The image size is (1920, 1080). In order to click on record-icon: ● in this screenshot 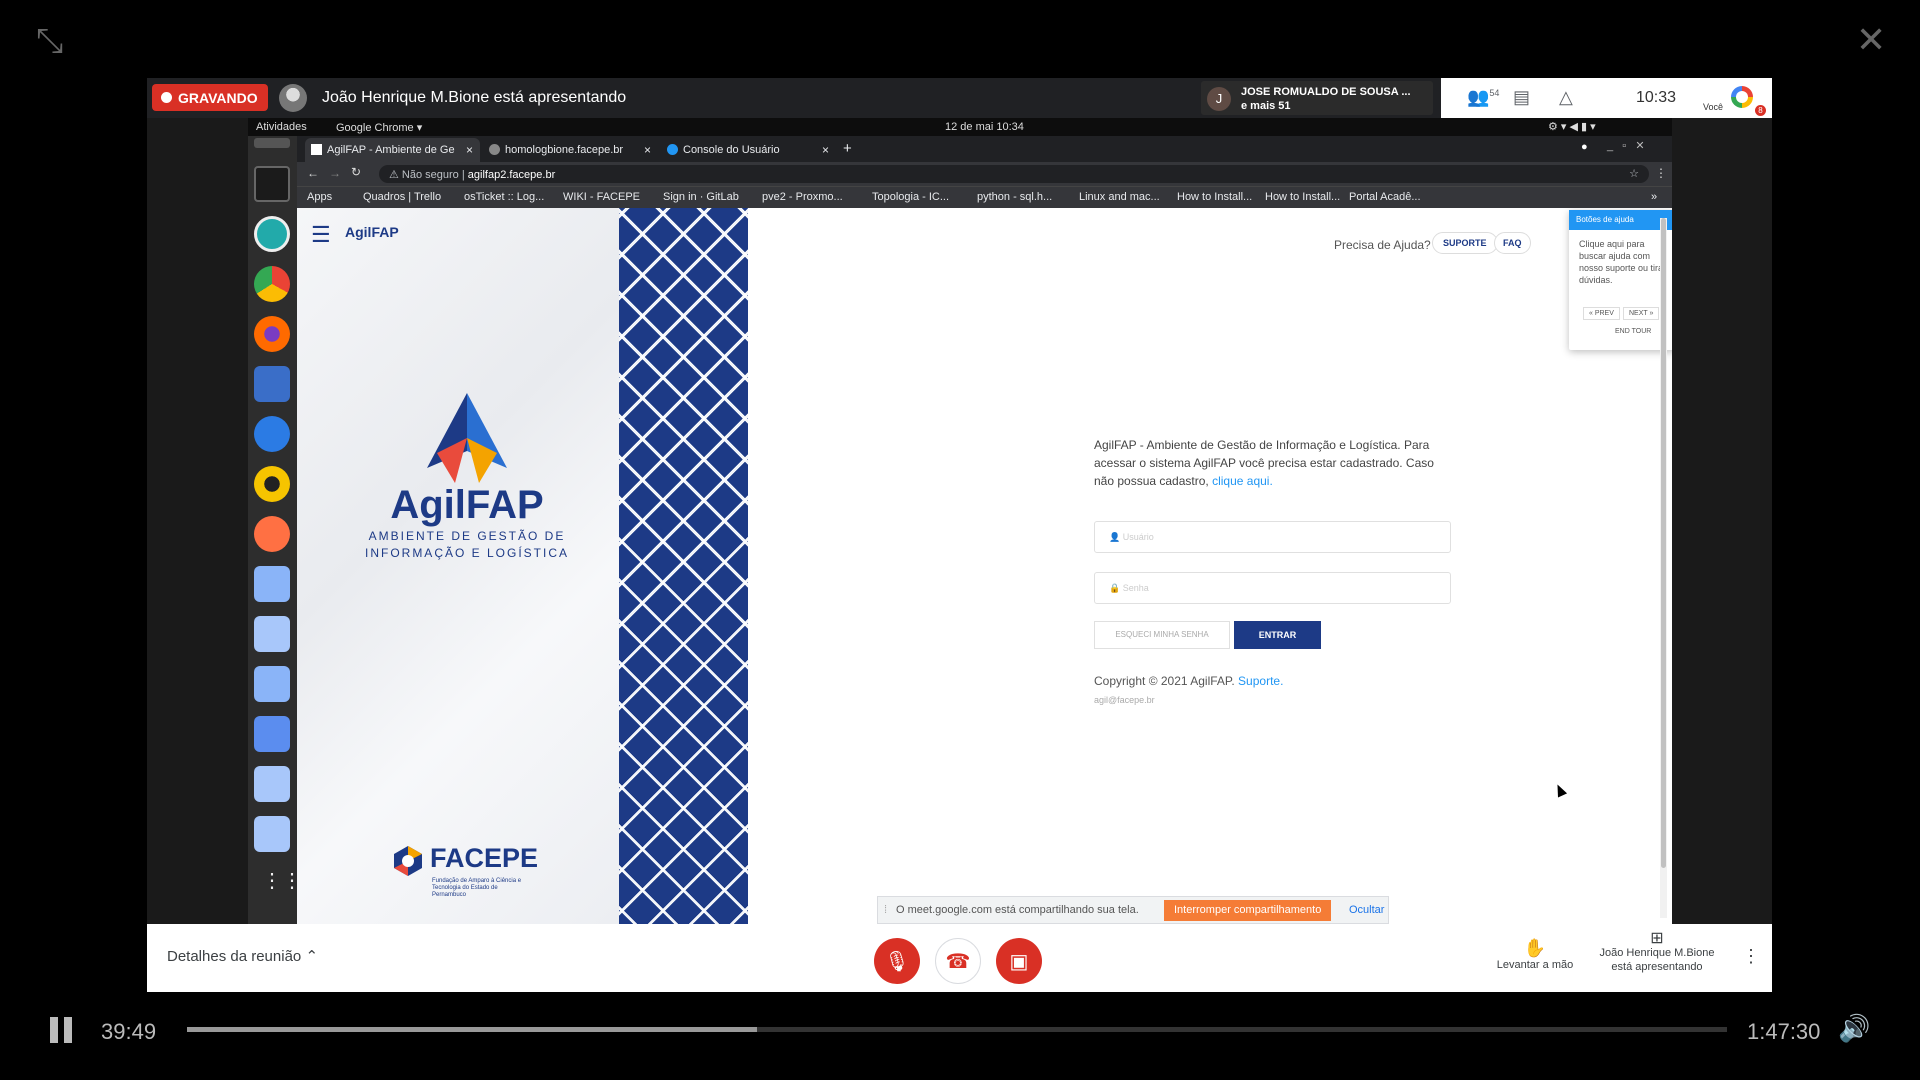, I will do `click(1584, 147)`.